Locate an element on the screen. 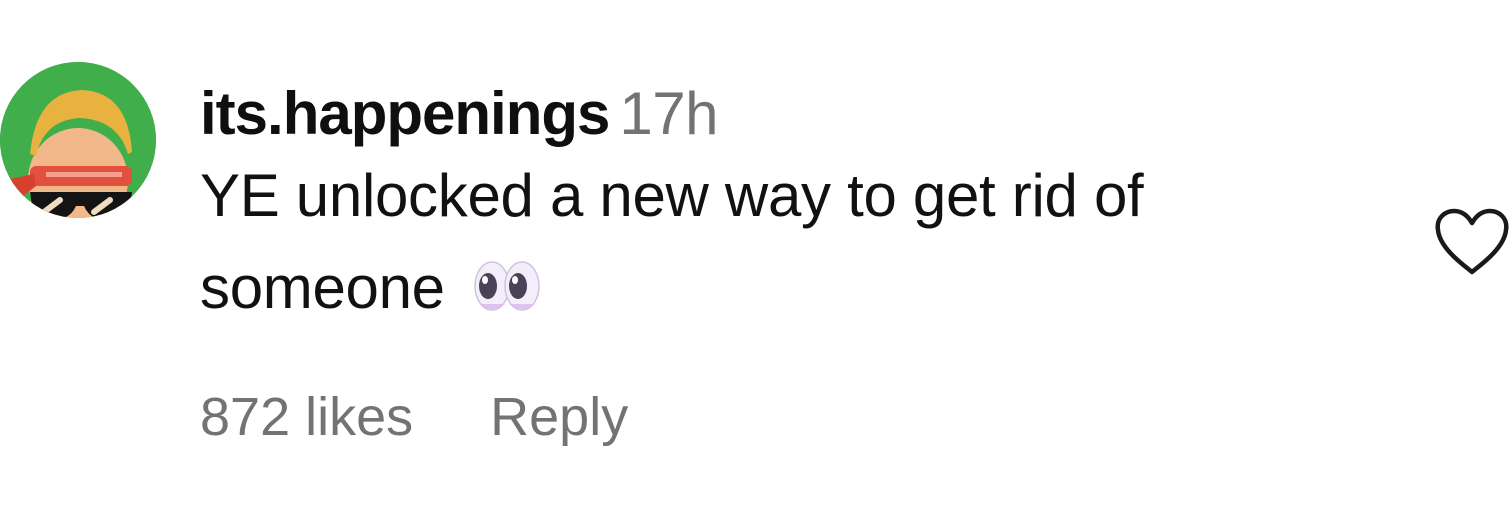  username-link: its.happenings is located at coordinates (405, 113).